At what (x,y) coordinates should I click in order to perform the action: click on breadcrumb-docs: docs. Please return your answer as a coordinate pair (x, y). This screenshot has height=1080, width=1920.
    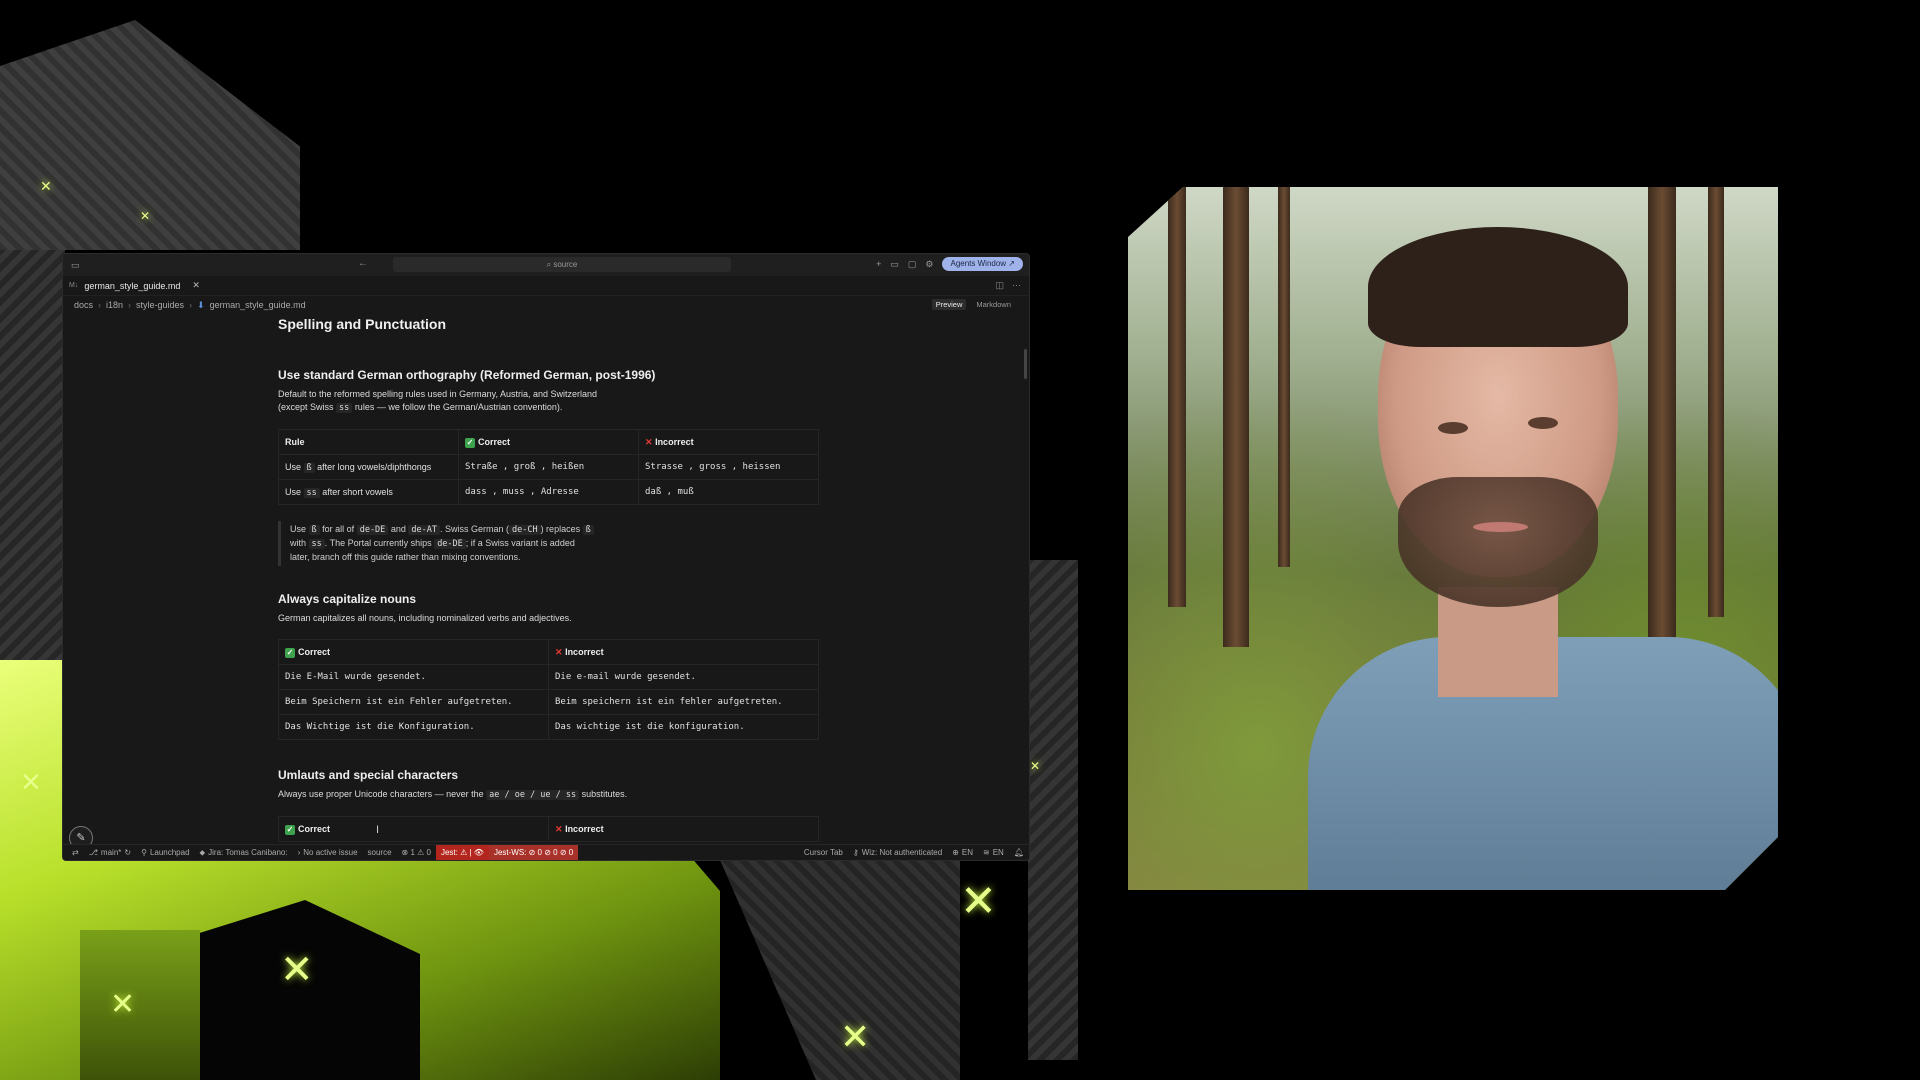
    Looking at the image, I should click on (83, 305).